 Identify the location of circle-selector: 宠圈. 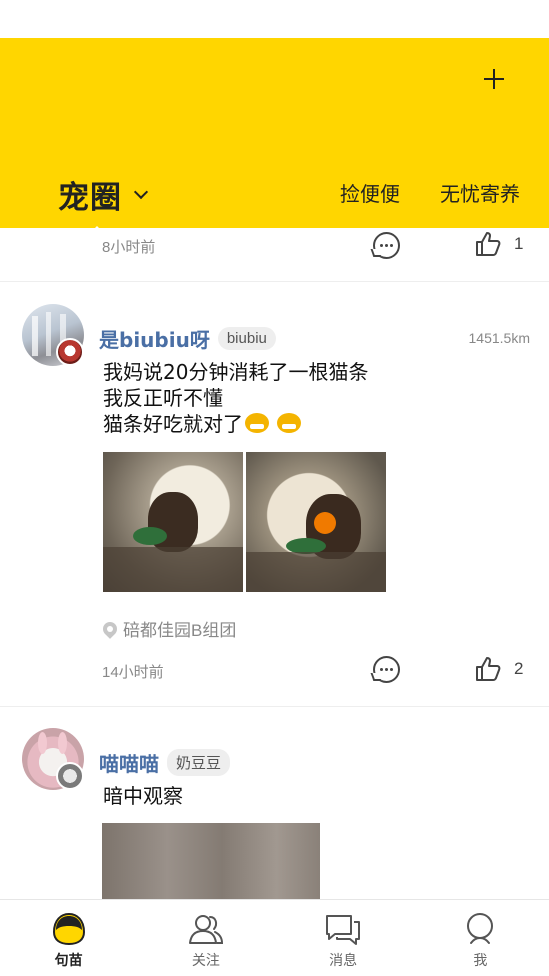
(103, 194).